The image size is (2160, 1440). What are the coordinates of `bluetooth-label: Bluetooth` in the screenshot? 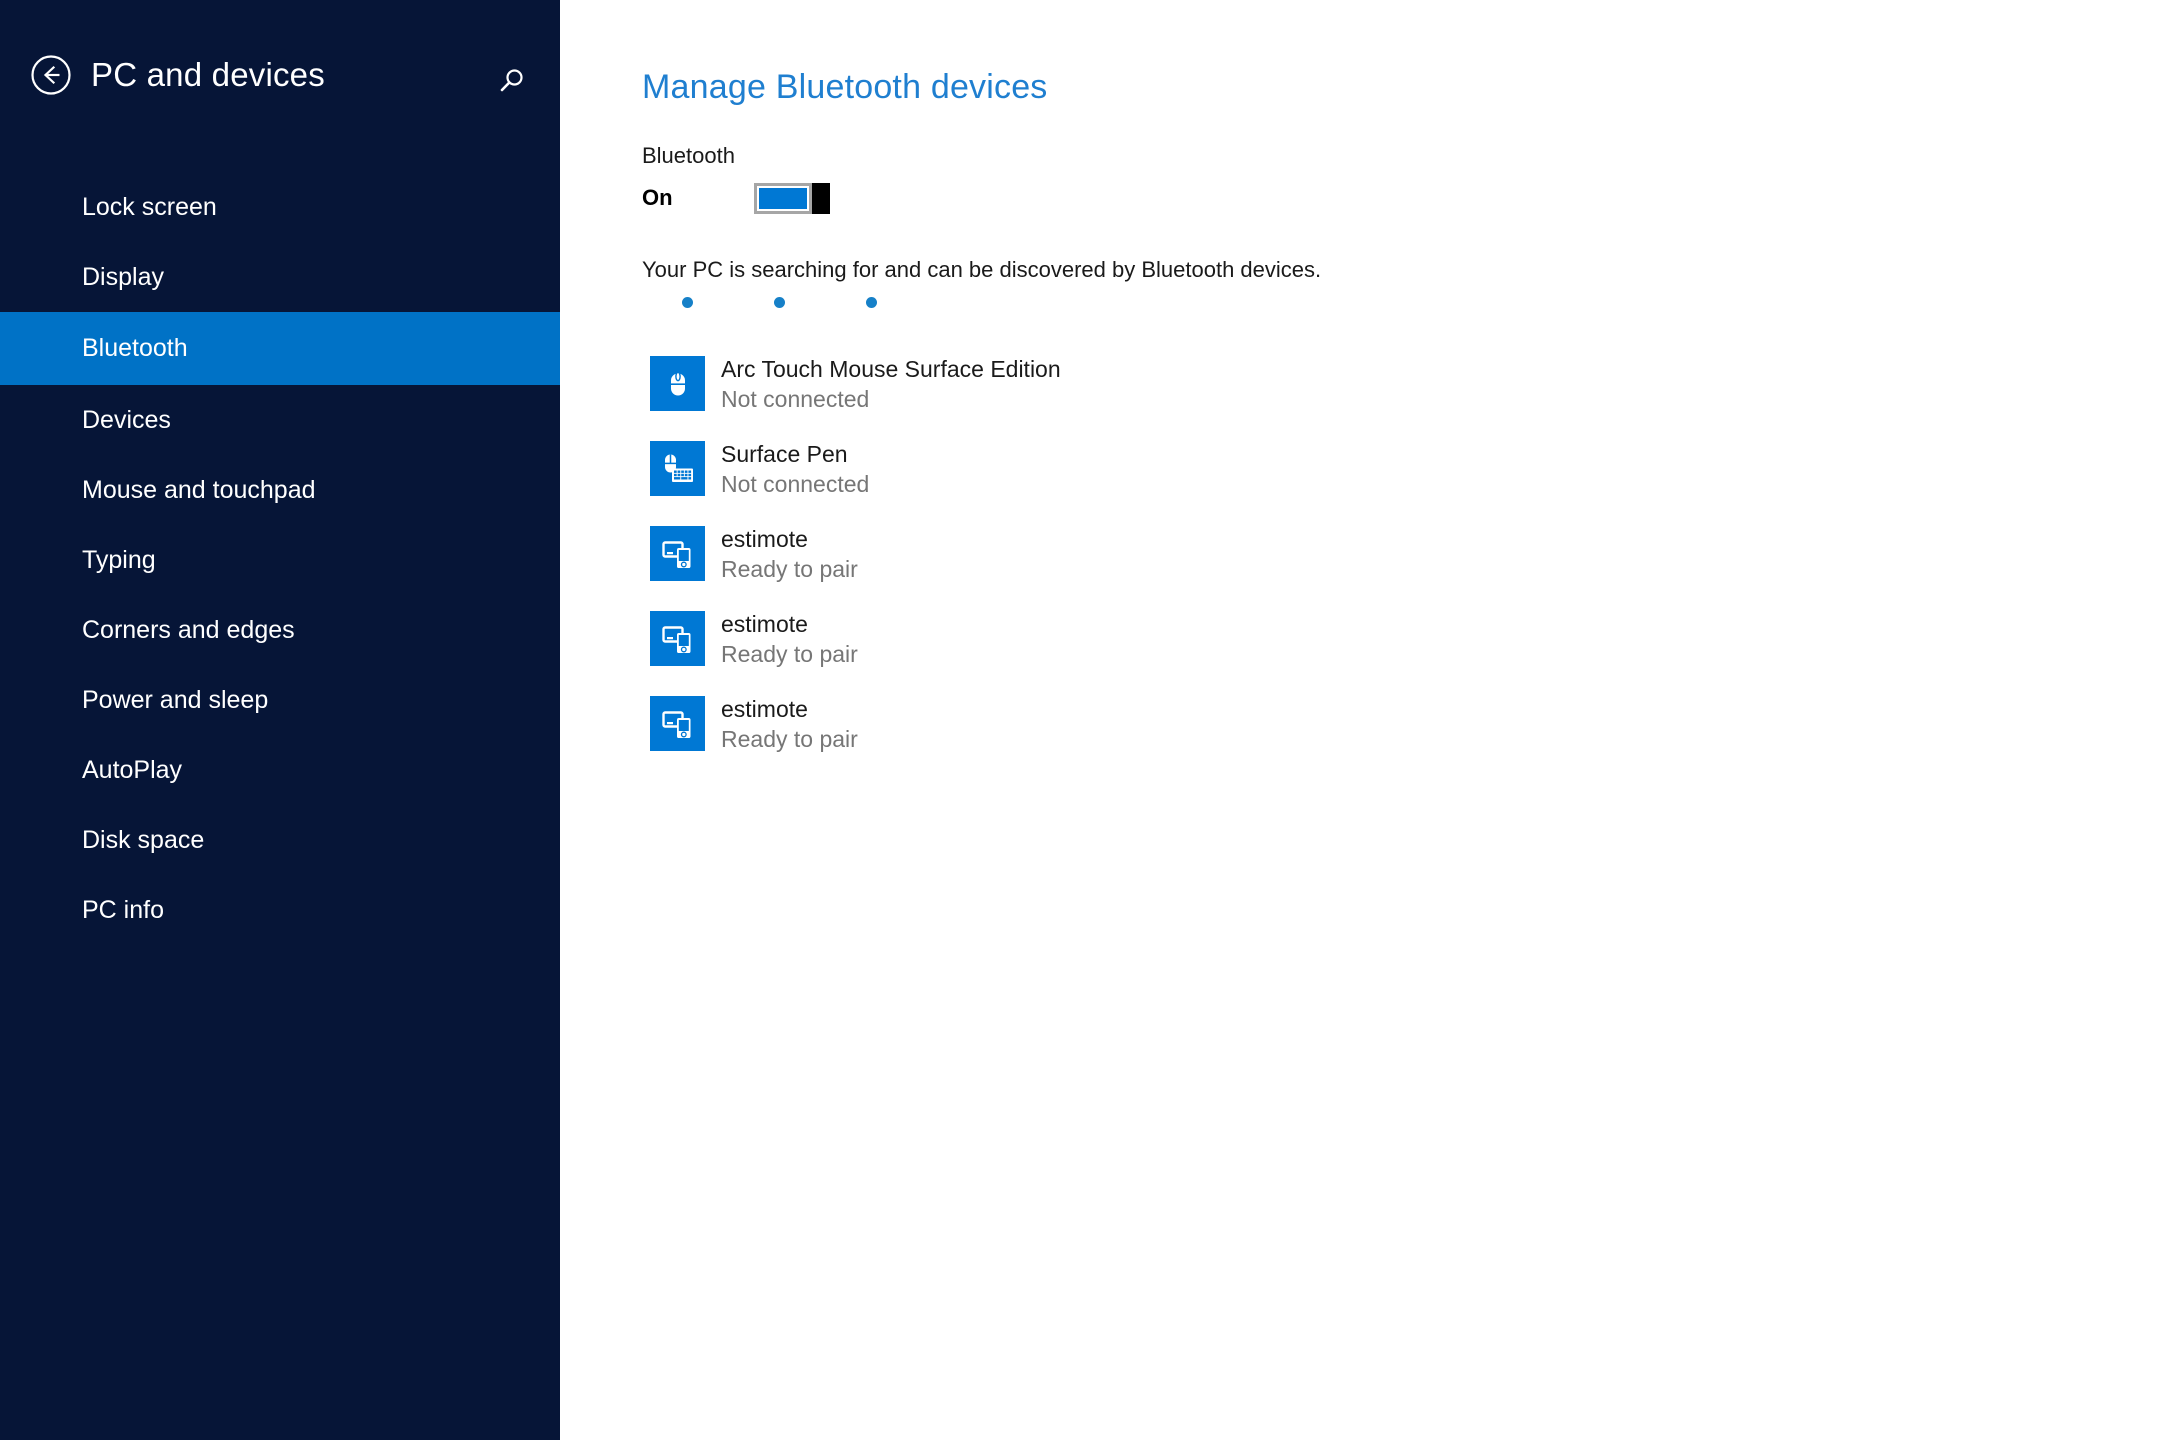 It's located at (688, 155).